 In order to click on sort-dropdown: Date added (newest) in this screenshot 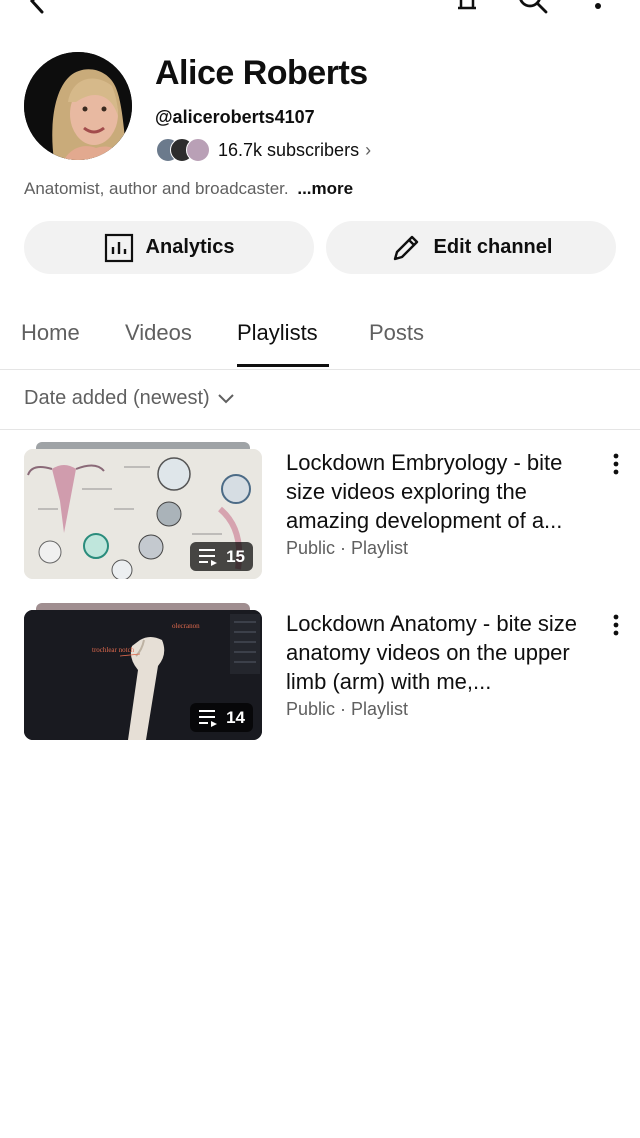, I will do `click(129, 398)`.